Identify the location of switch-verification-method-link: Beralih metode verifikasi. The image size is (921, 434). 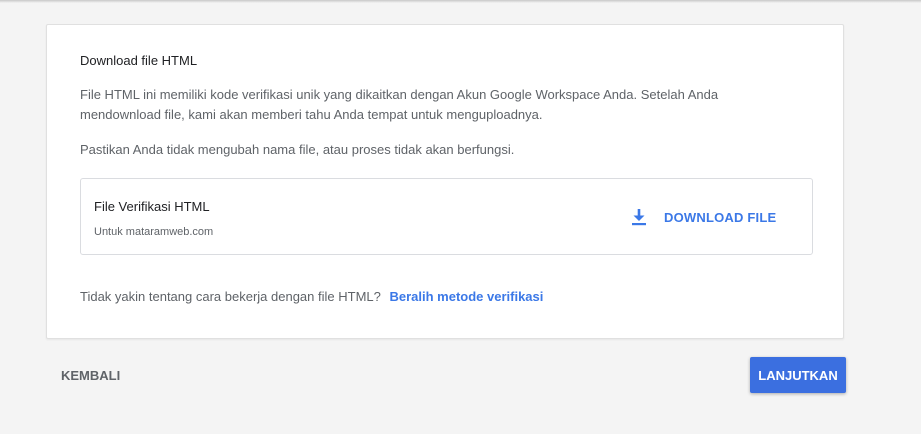
(466, 296).